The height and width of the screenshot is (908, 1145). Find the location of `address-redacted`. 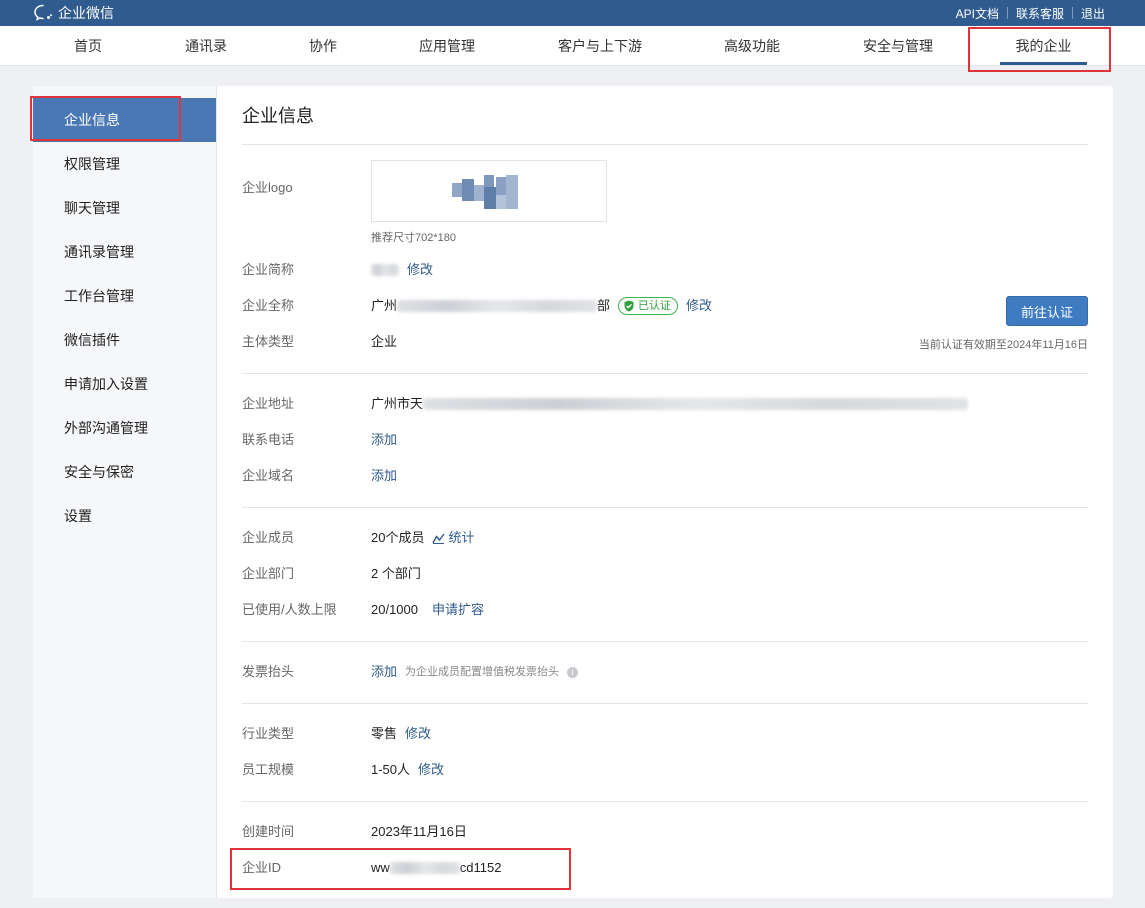

address-redacted is located at coordinates (696, 404).